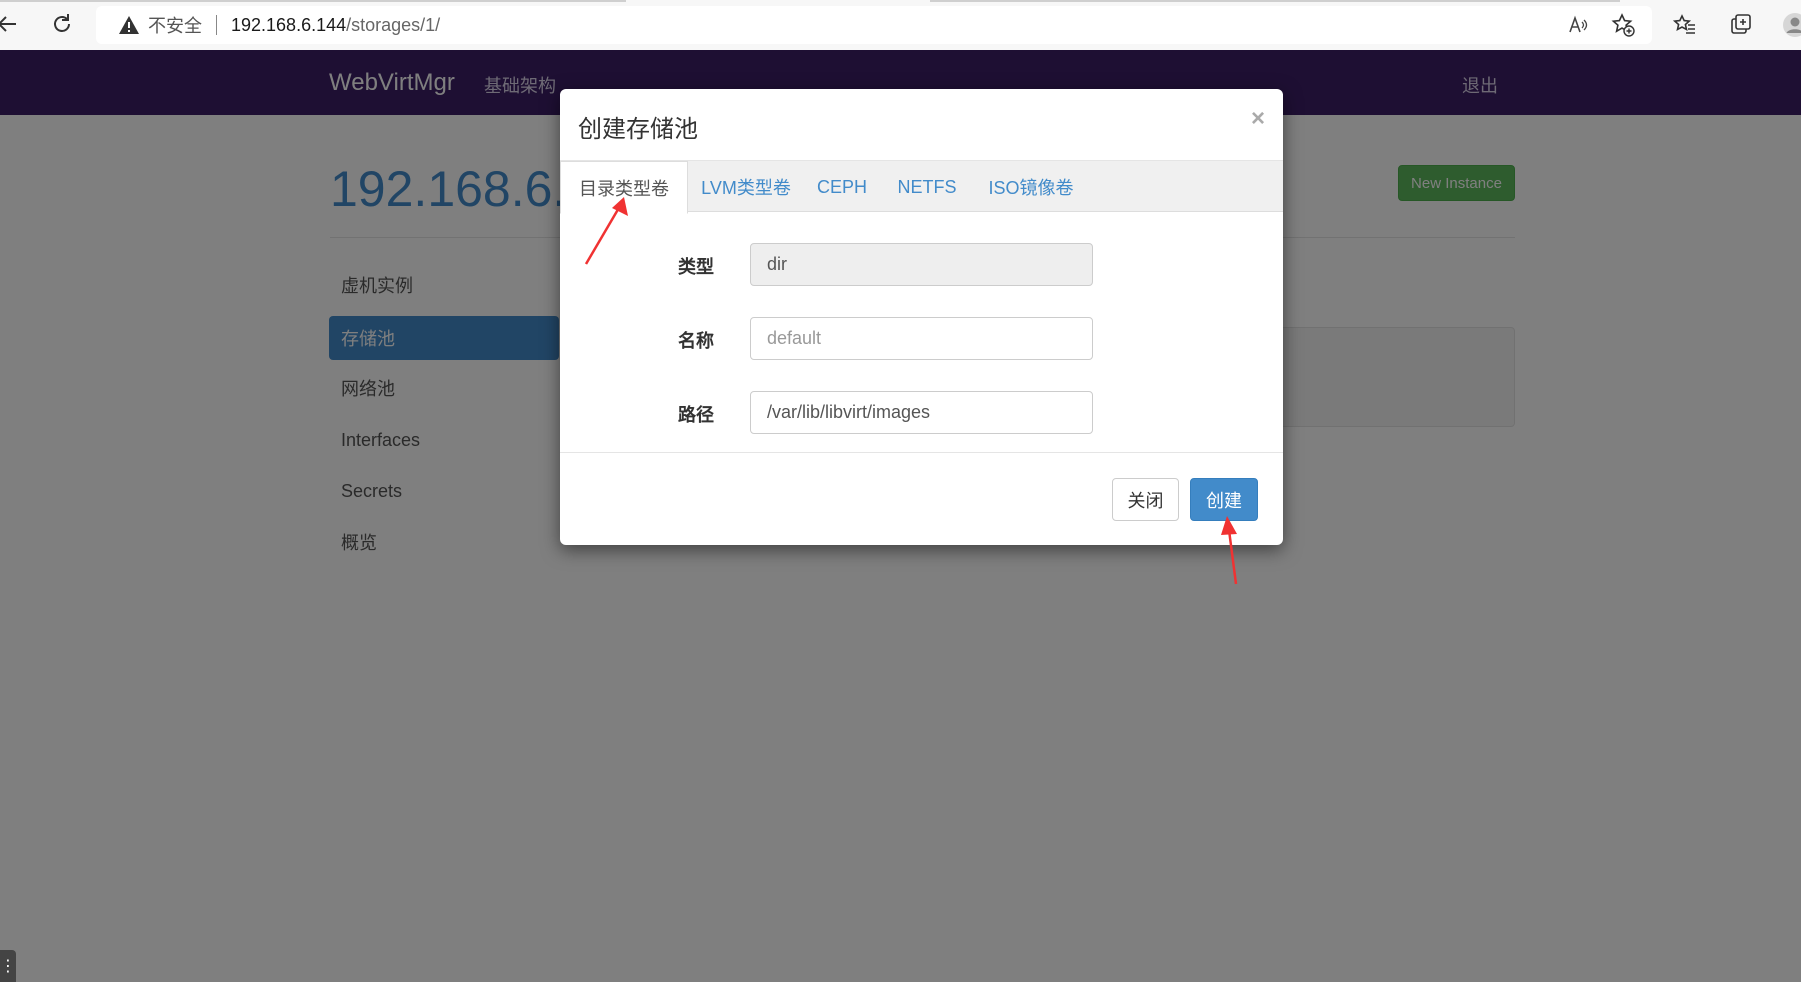 The image size is (1801, 982). I want to click on tab-lvm: LVM类型卷, so click(746, 187).